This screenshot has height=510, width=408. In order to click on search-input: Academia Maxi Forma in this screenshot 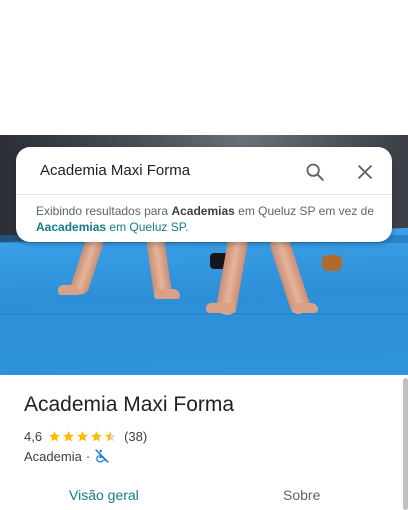, I will do `click(115, 170)`.